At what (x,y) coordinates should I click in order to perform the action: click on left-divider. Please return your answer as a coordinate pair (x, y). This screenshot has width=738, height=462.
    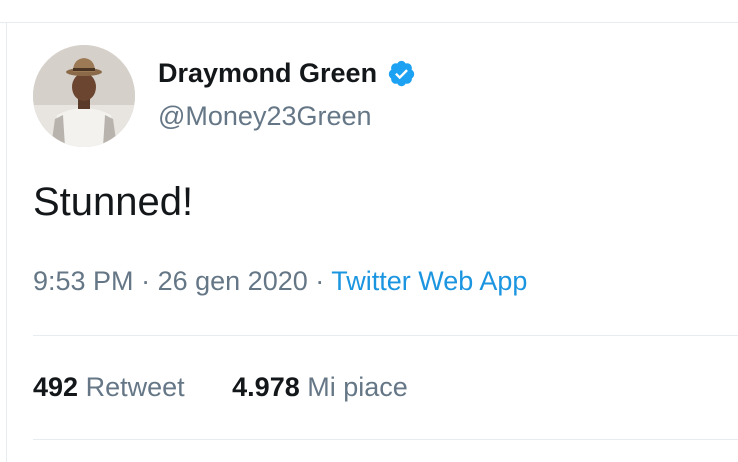
    Looking at the image, I should click on (6, 242).